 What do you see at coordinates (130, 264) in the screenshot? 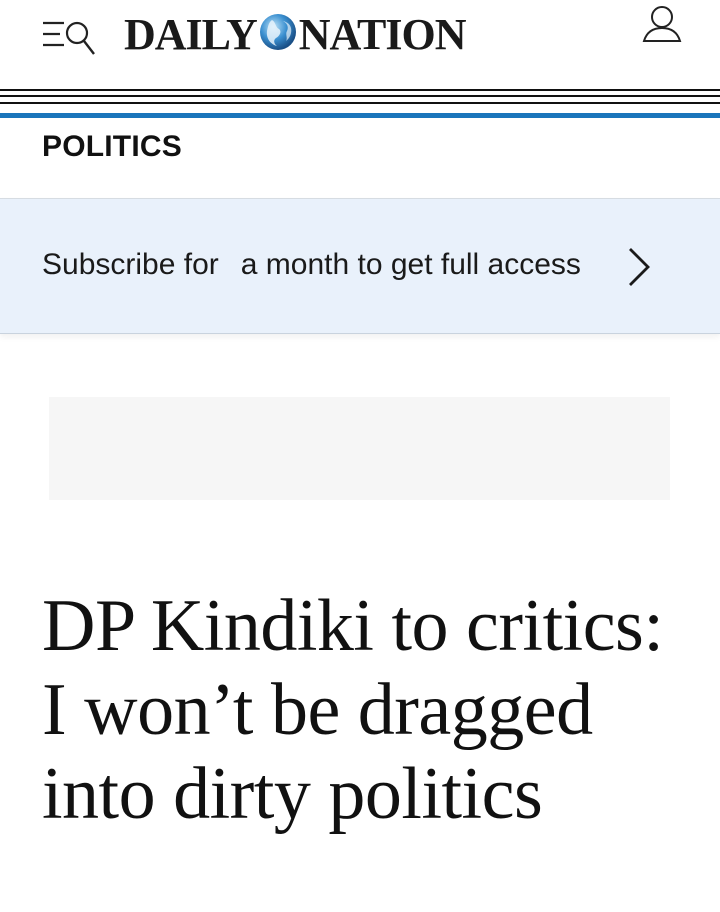
I see `subscribe-text-before: Subscribe for` at bounding box center [130, 264].